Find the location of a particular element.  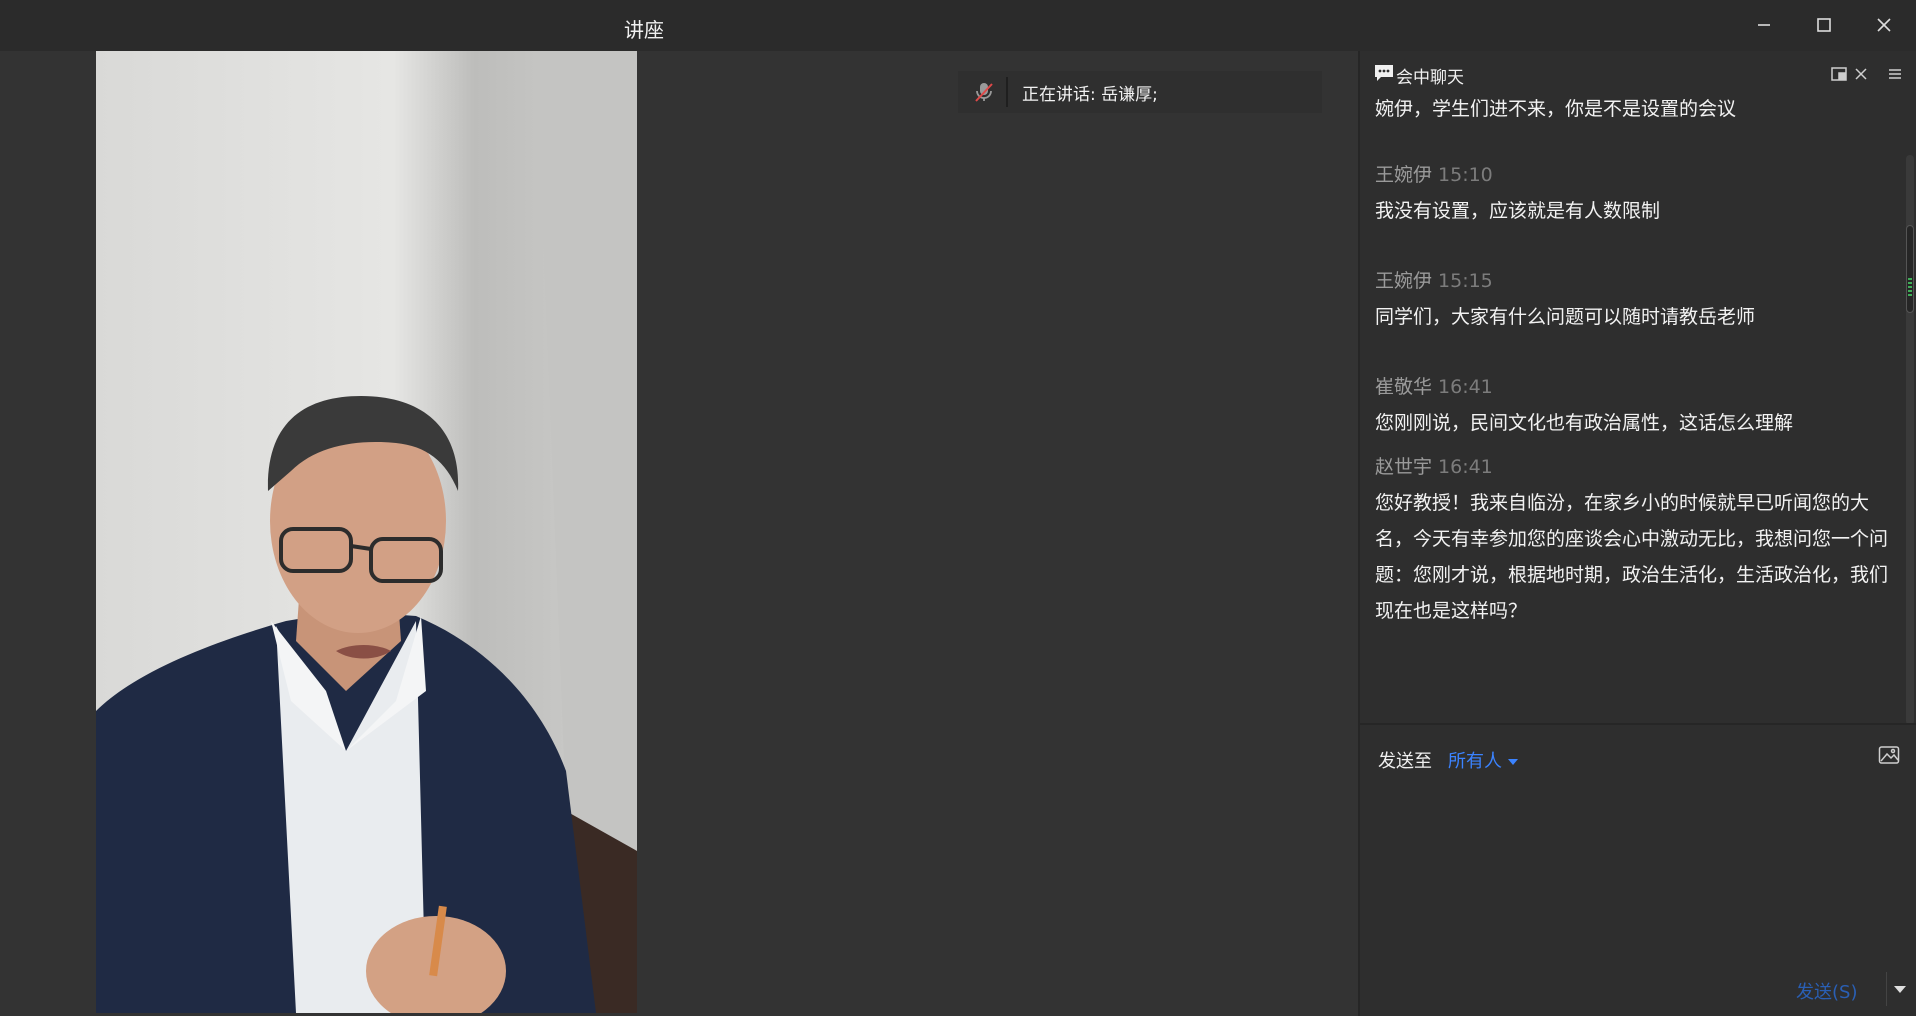

message-meta: 王婉伊 15:10 is located at coordinates (1635, 175).